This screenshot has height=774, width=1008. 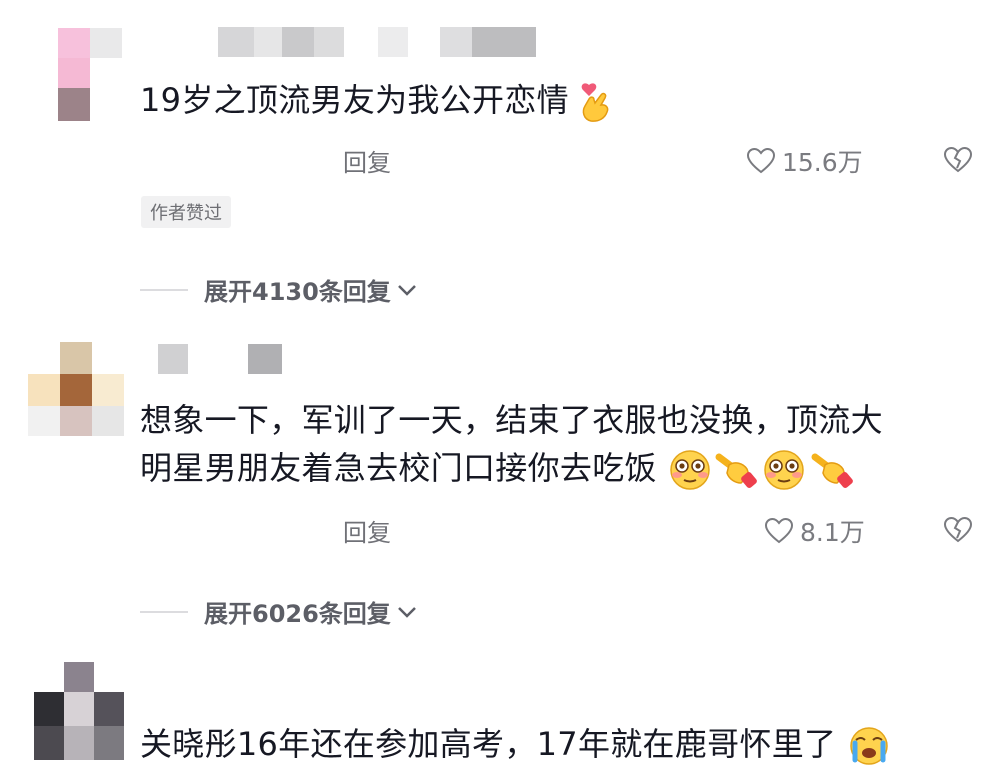 What do you see at coordinates (398, 468) in the screenshot?
I see `comment-text-line2: 明星男朋友着急去校门口接你去吃饭` at bounding box center [398, 468].